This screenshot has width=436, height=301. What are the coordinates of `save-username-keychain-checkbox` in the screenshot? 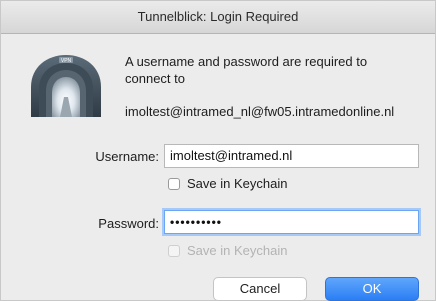 It's located at (174, 184).